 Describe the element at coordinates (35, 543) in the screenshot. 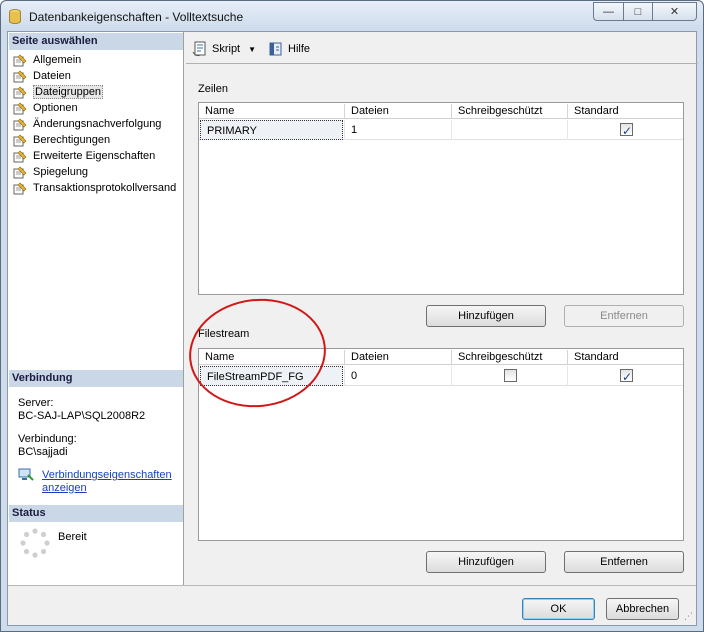

I see `progress-spinner-icon` at that location.